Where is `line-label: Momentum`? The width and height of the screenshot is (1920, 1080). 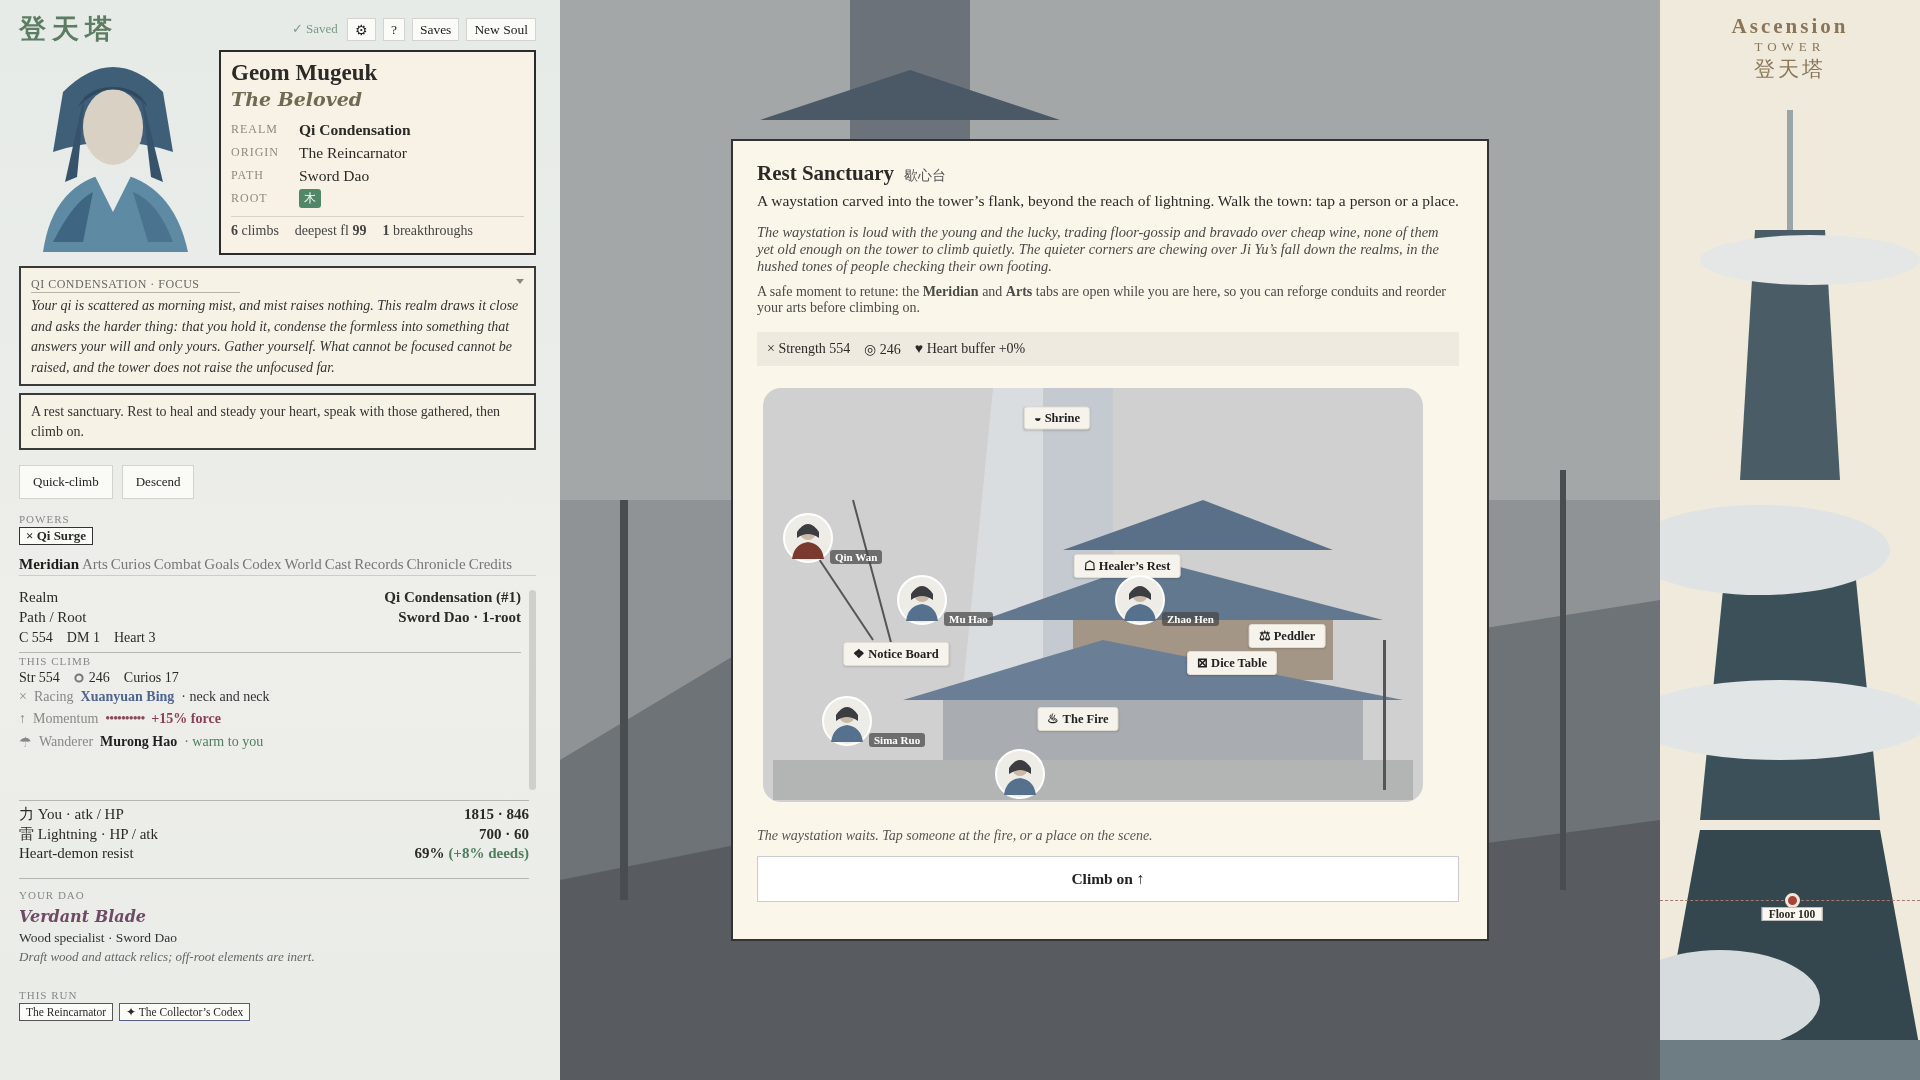 line-label: Momentum is located at coordinates (66, 719).